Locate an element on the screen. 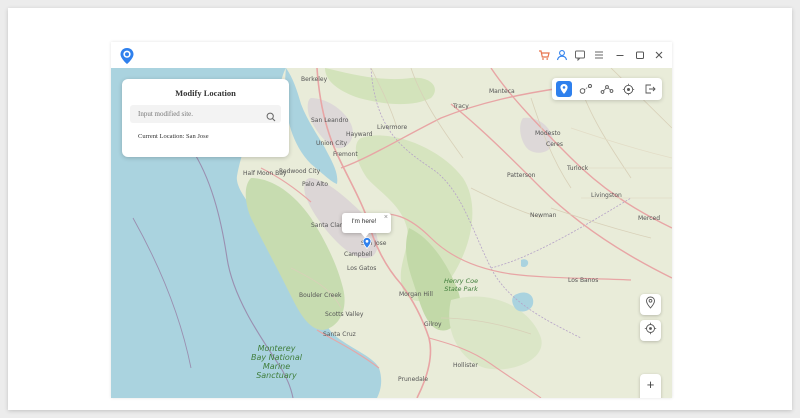 The height and width of the screenshot is (418, 800). search-icon is located at coordinates (271, 115).